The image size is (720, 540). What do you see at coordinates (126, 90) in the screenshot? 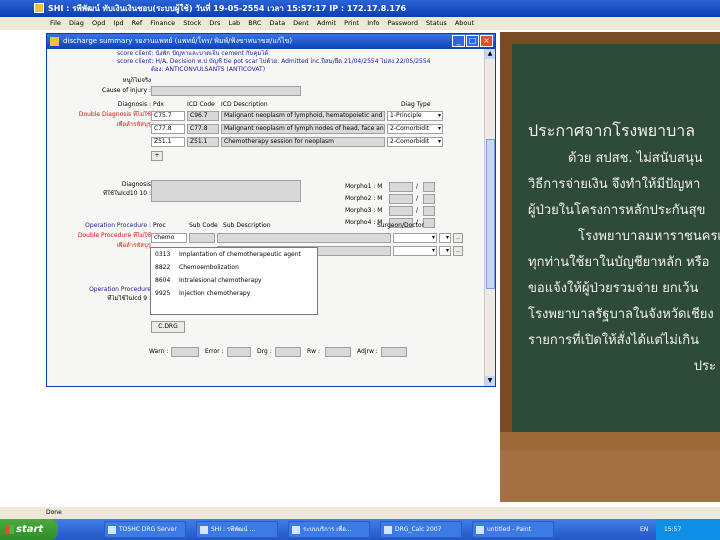
I see `cause-of-injury-label: Cause of injury :` at bounding box center [126, 90].